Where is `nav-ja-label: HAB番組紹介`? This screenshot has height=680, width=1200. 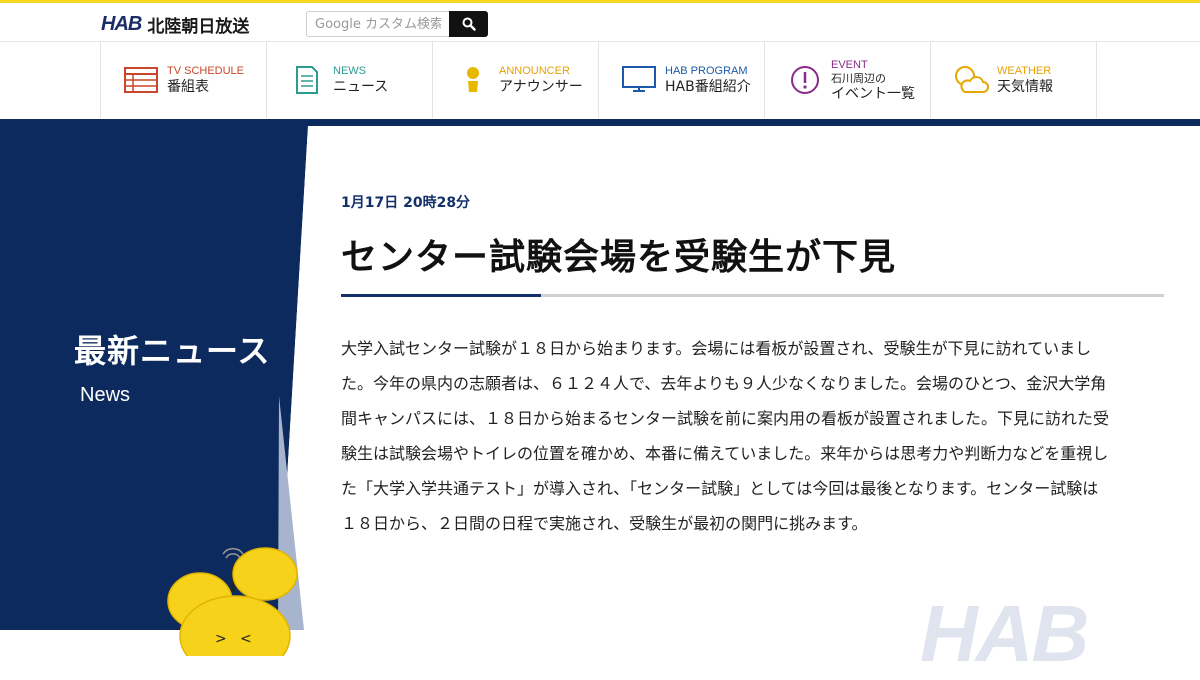 nav-ja-label: HAB番組紹介 is located at coordinates (708, 86).